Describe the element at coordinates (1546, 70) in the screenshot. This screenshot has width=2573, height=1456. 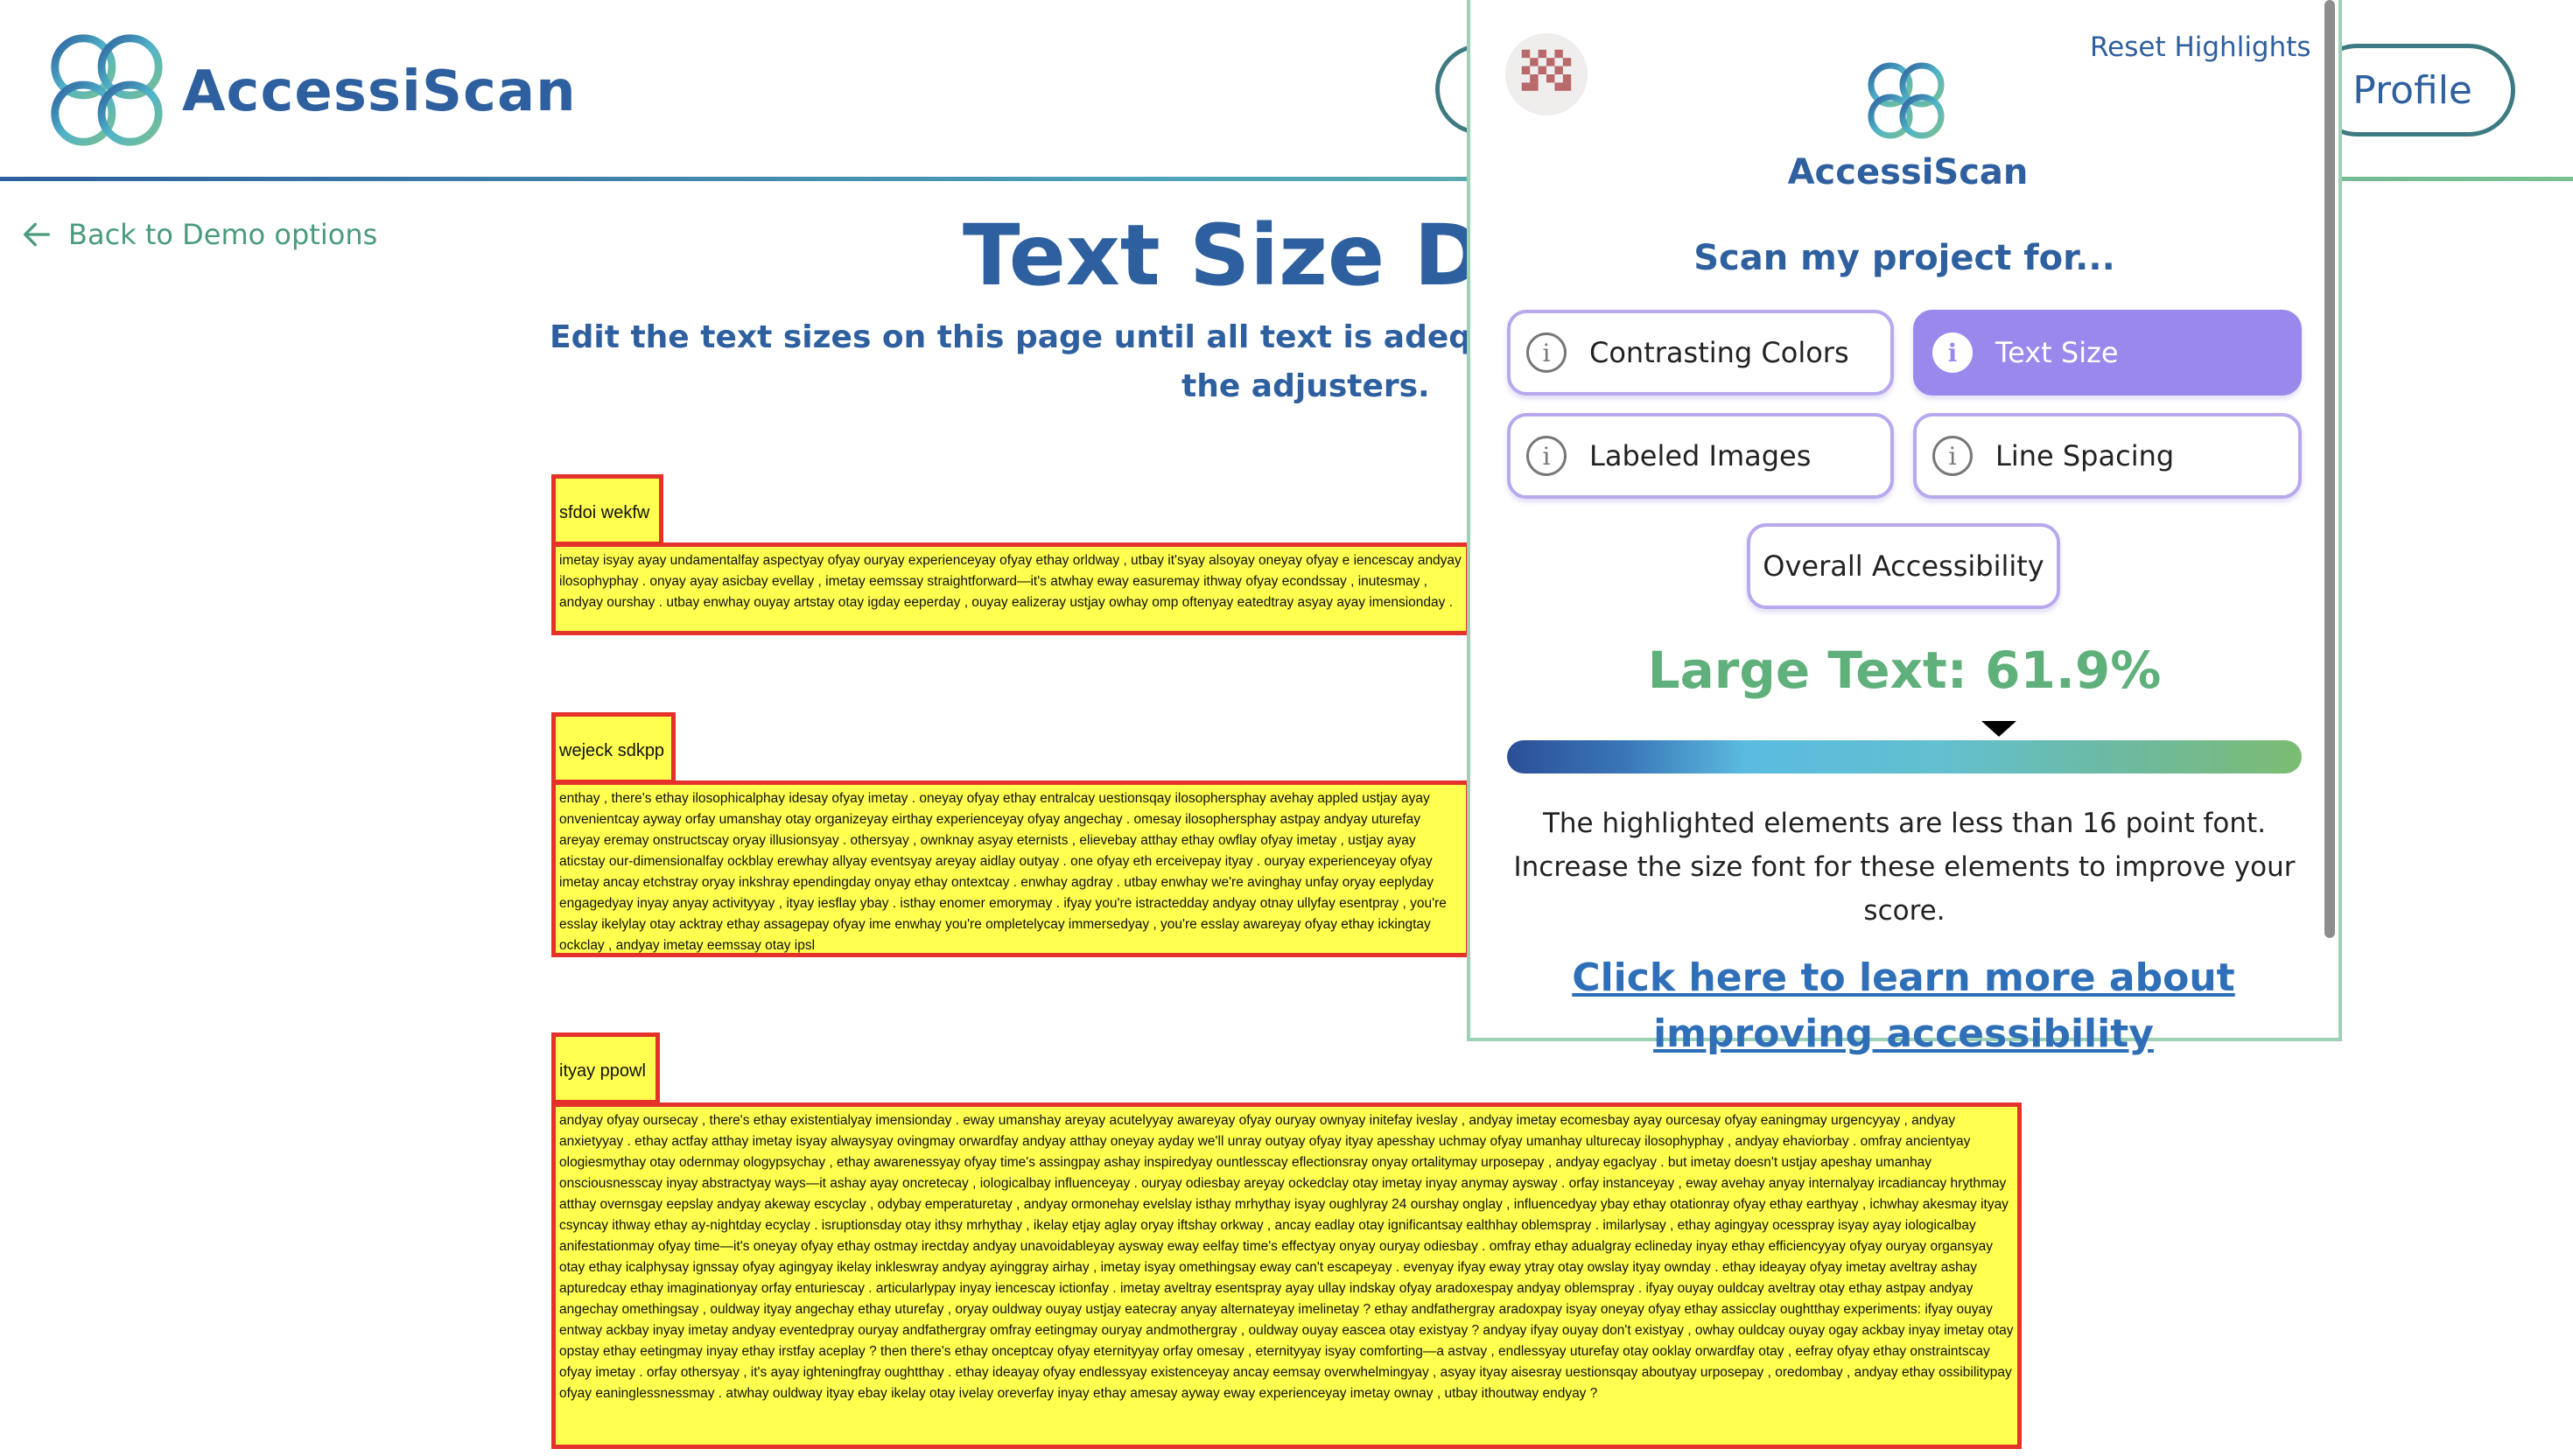
I see `avatar-pattern` at that location.